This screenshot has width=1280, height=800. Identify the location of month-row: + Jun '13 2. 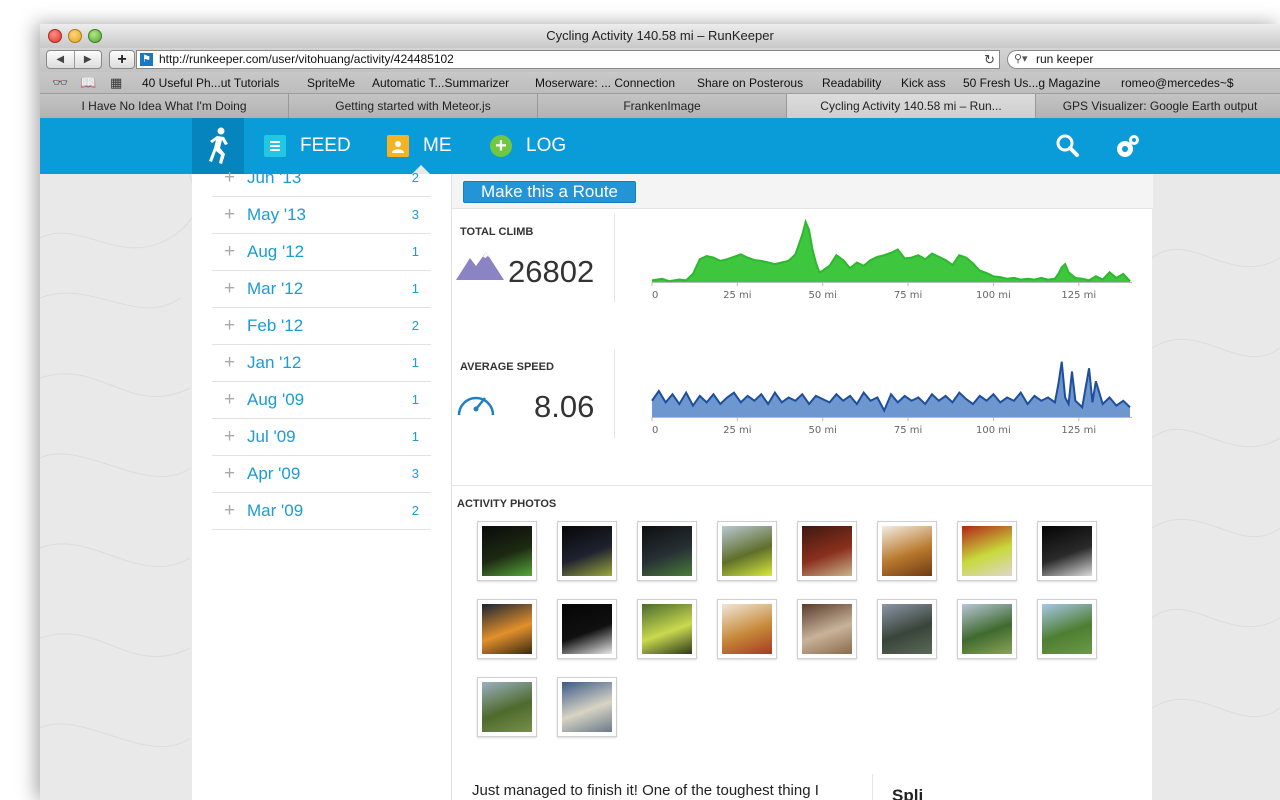
(321, 182).